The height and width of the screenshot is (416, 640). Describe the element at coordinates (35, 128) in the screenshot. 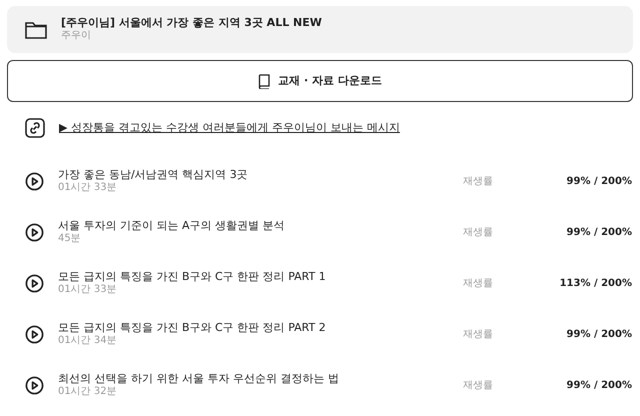

I see `link-icon` at that location.